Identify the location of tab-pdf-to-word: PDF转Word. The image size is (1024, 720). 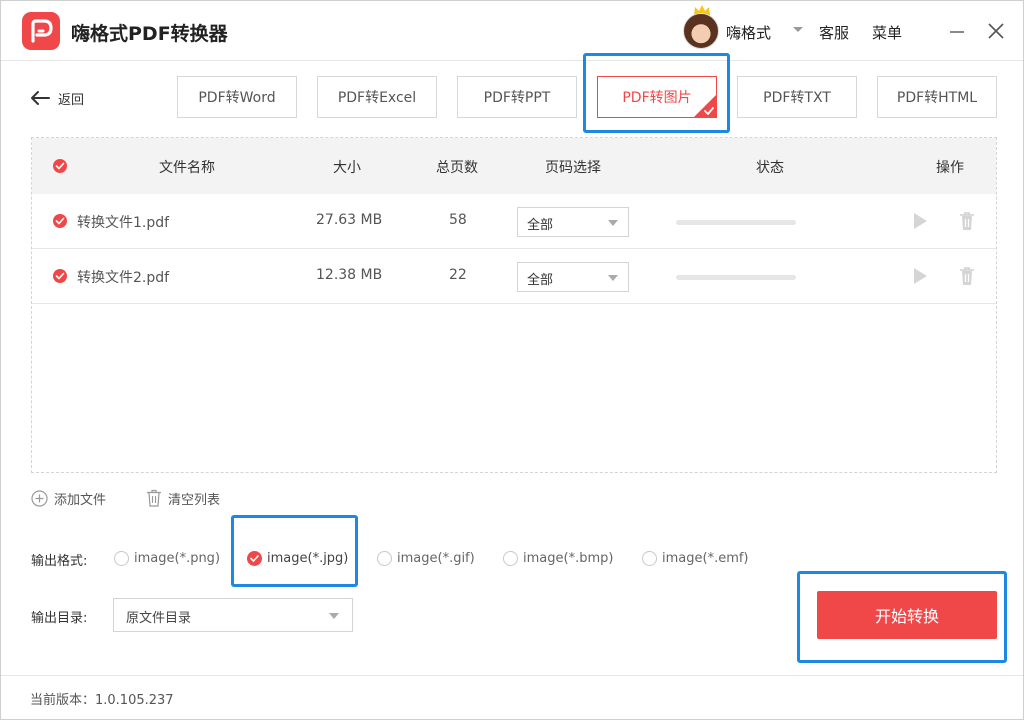
(237, 97).